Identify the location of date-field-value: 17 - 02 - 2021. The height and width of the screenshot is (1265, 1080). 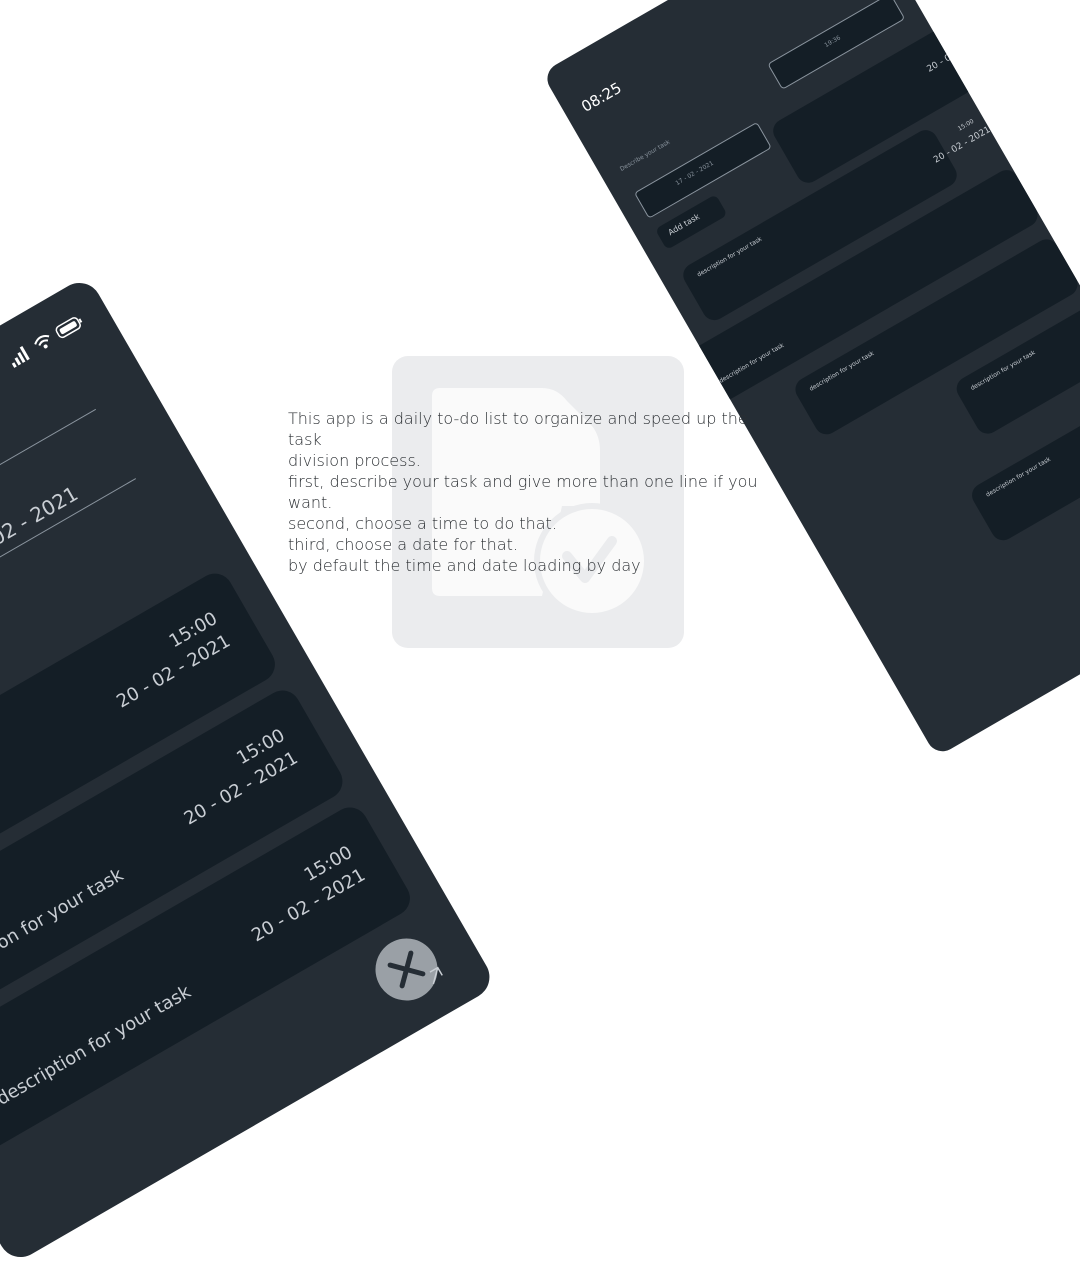
(694, 173).